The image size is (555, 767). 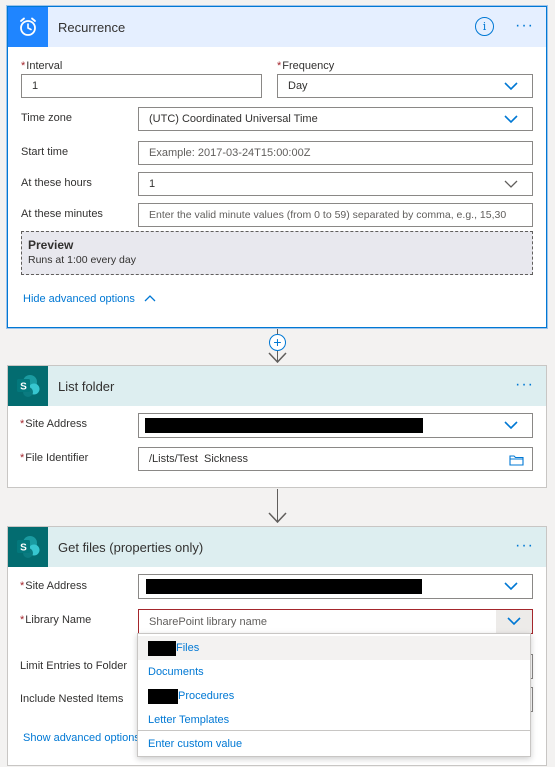 What do you see at coordinates (46, 118) in the screenshot?
I see `timezone-label: Time zone` at bounding box center [46, 118].